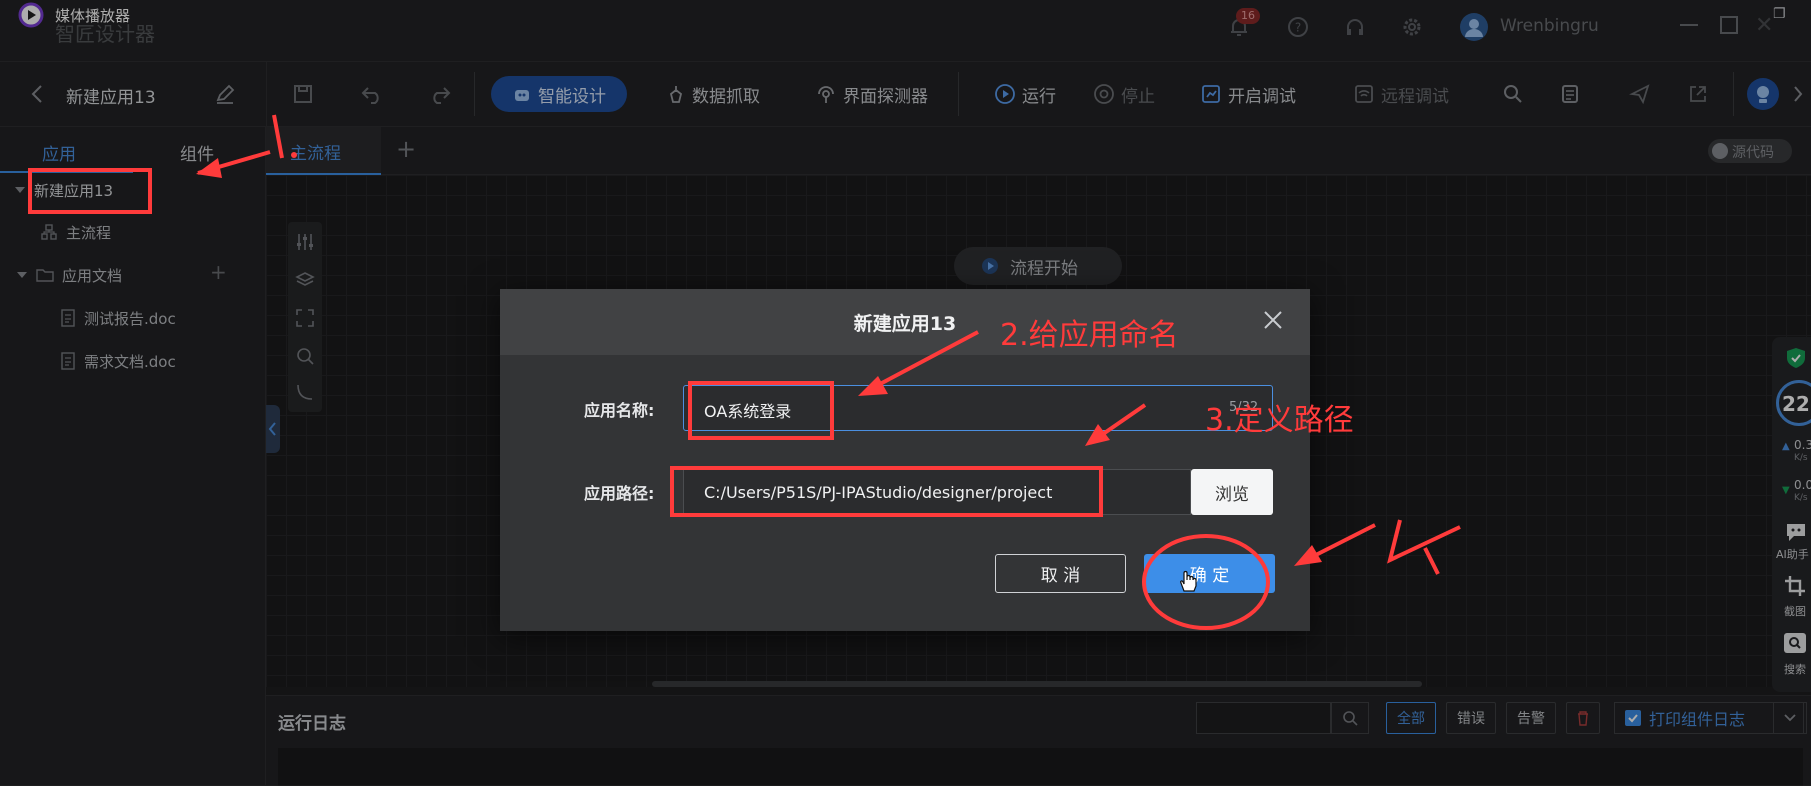  What do you see at coordinates (748, 411) in the screenshot?
I see `app-name-value: OA系统登录` at bounding box center [748, 411].